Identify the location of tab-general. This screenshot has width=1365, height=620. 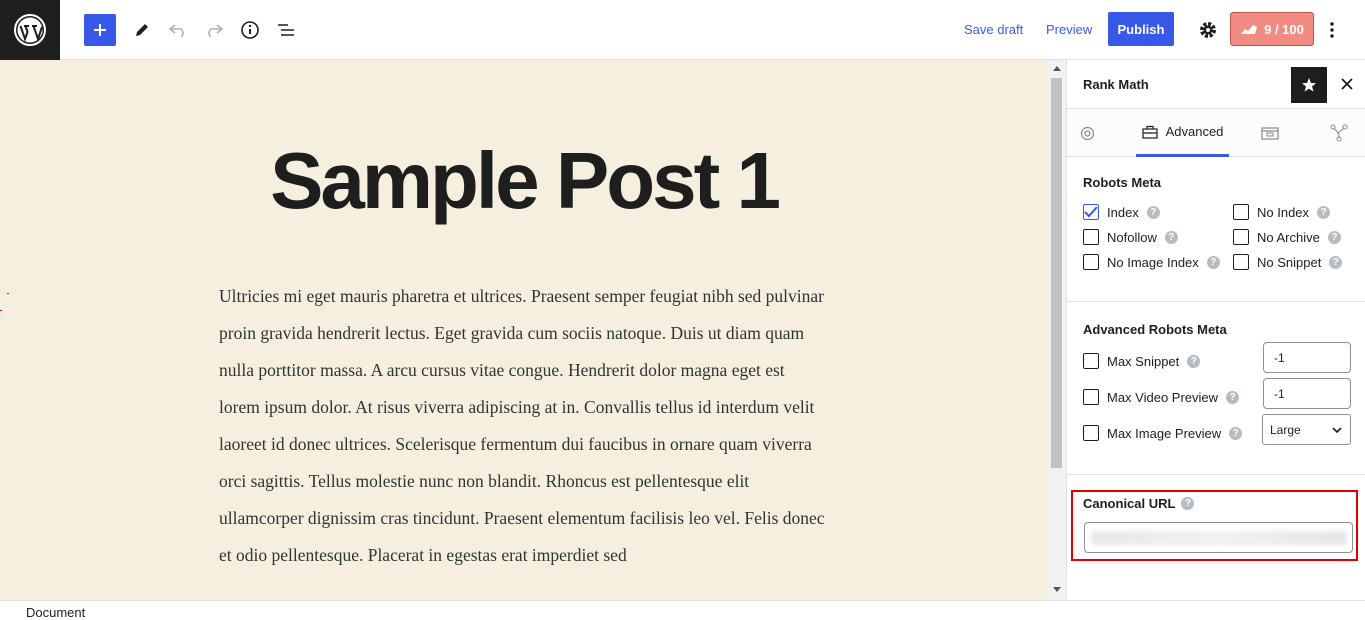
(1087, 133).